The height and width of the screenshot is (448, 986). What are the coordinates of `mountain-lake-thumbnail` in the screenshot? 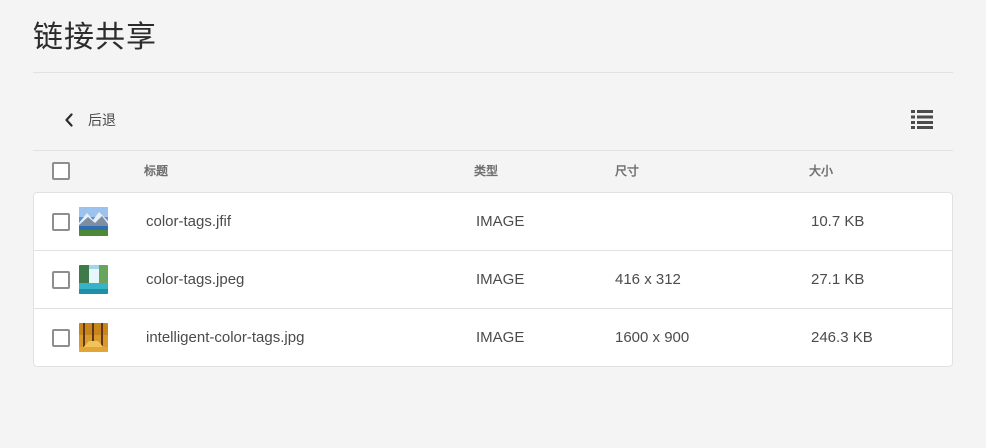 It's located at (93, 221).